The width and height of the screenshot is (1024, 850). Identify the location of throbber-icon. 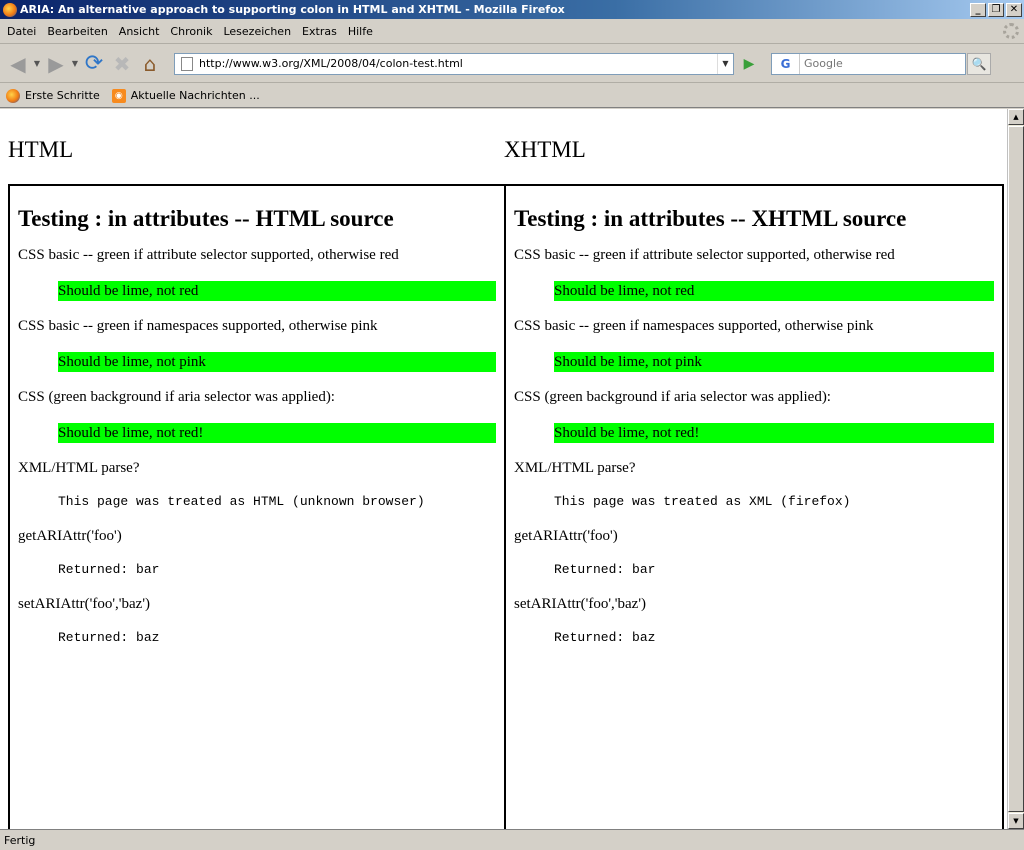
(1011, 31).